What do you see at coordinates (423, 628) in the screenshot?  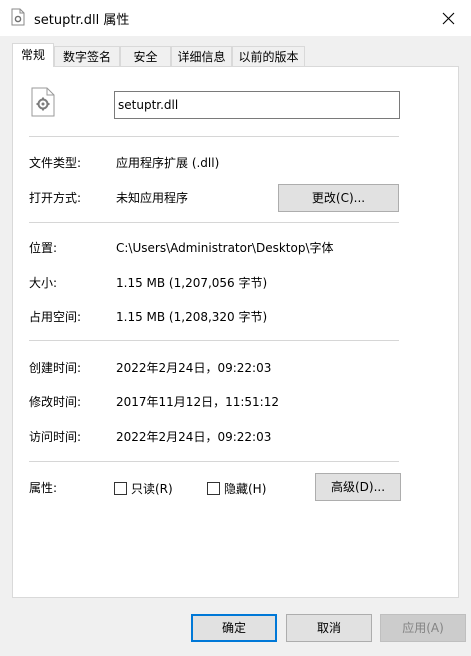 I see `apply-button: 应用(A)` at bounding box center [423, 628].